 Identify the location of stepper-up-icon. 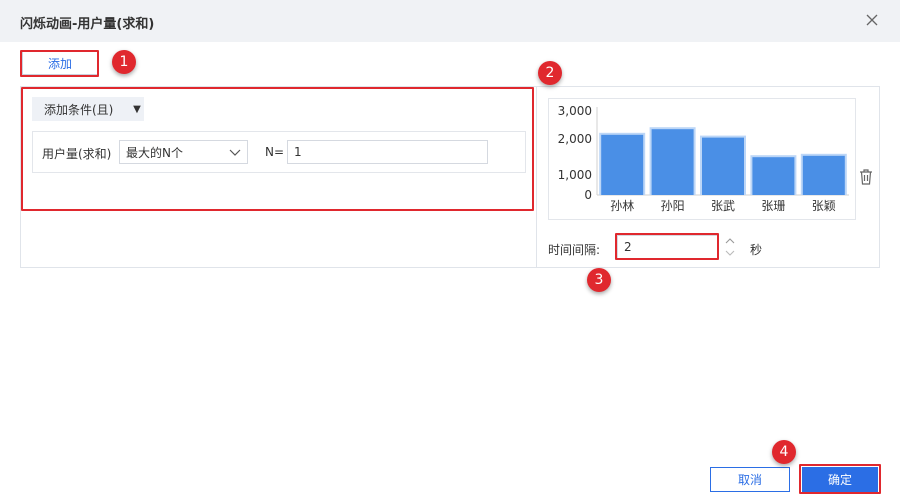
(730, 241).